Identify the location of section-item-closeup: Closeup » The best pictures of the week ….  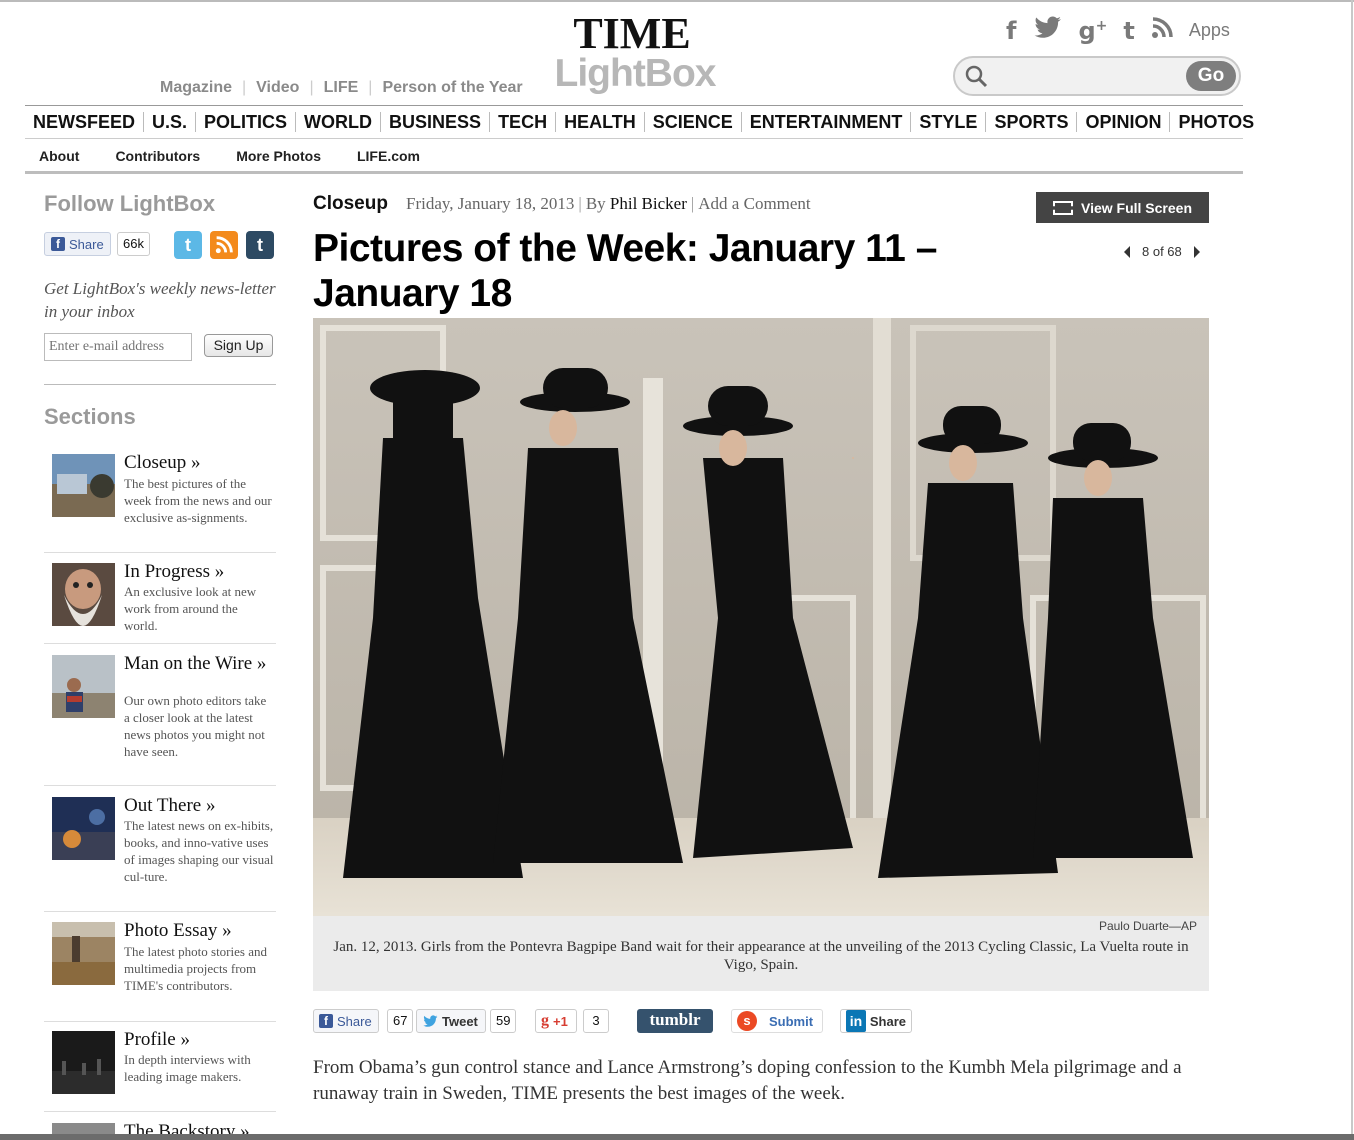
(160, 503).